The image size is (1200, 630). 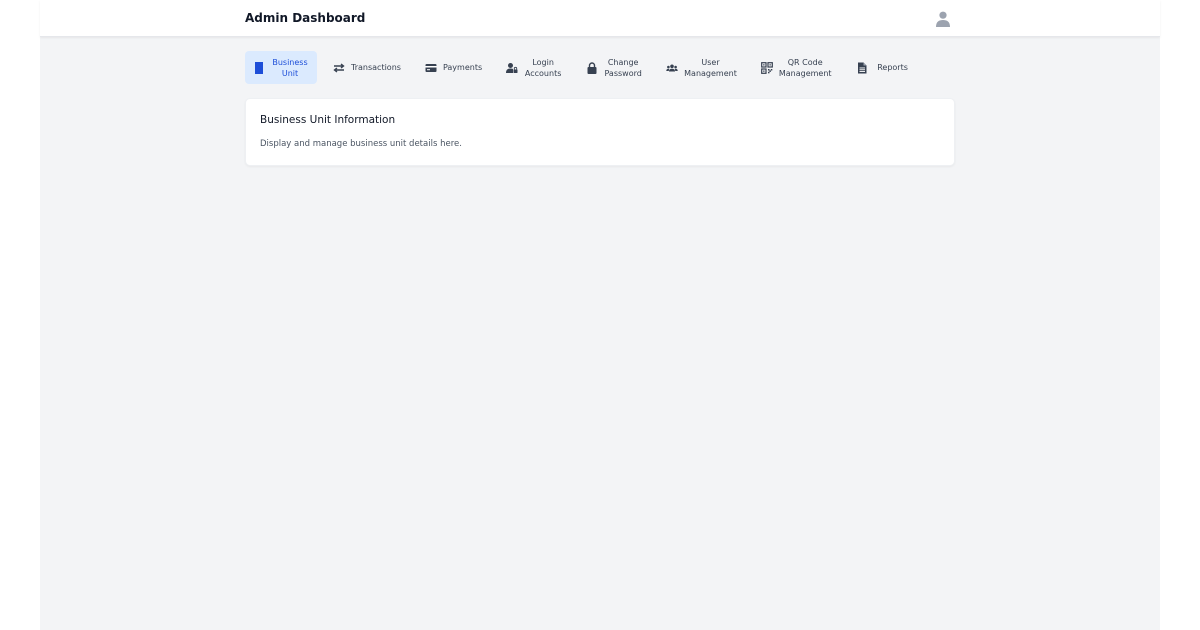 I want to click on nav-label: Reports, so click(x=892, y=67).